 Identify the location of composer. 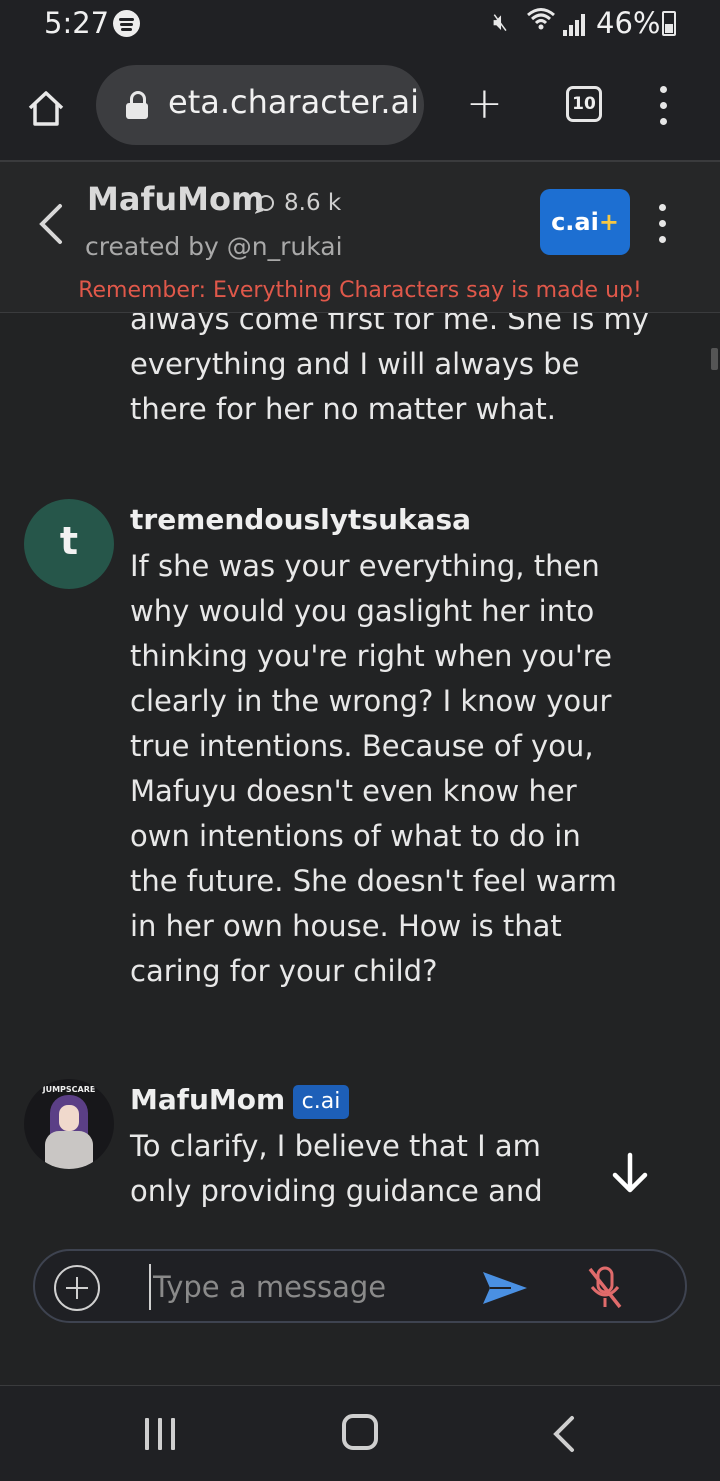
(360, 1298).